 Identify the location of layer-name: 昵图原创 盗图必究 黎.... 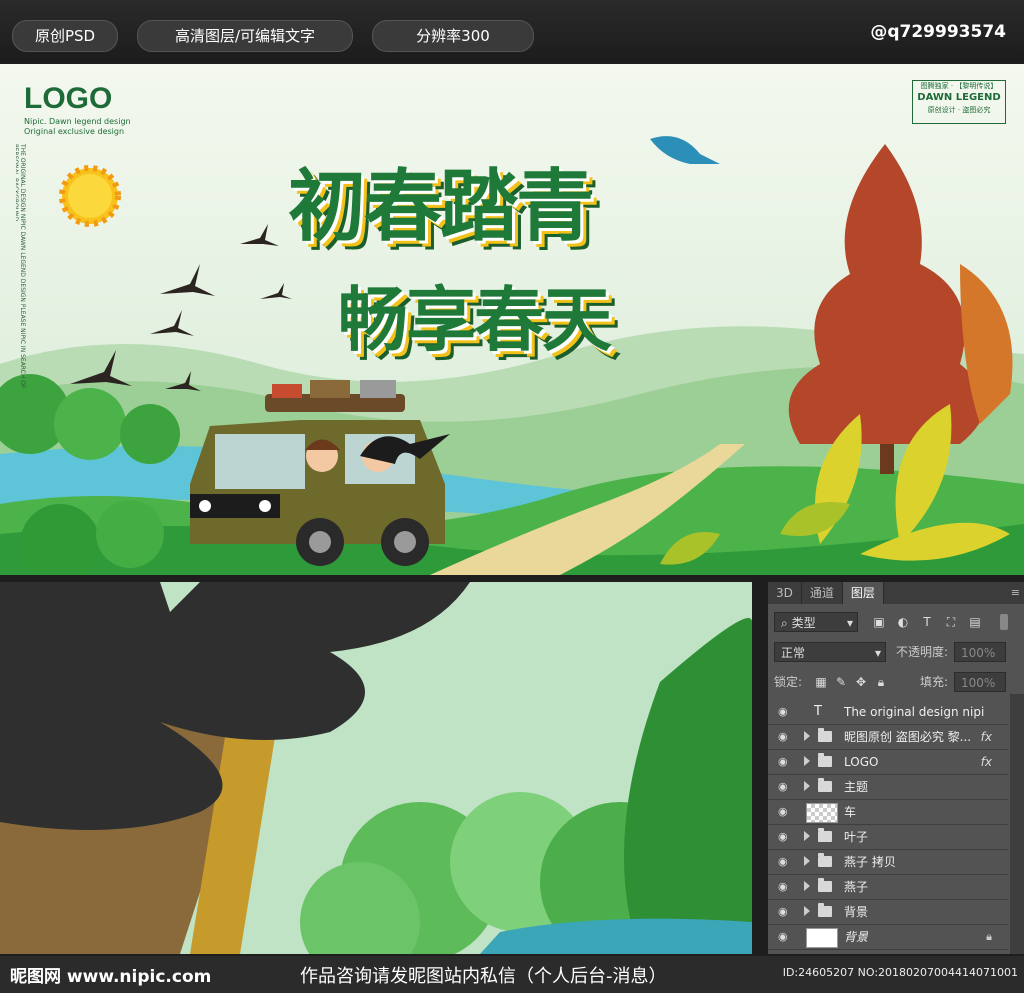
(908, 737).